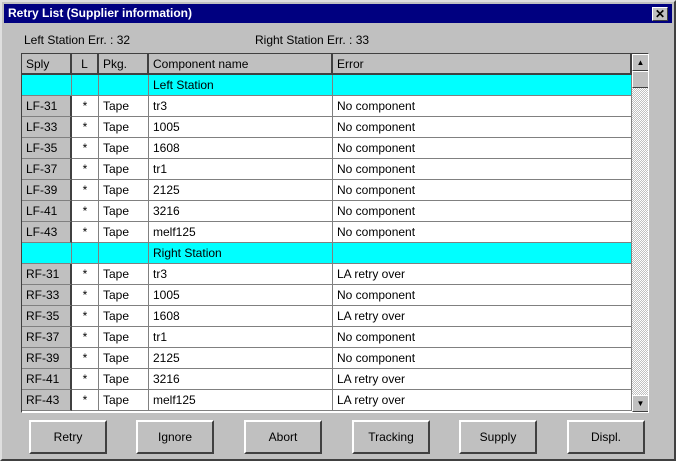 Image resolution: width=676 pixels, height=461 pixels. I want to click on sply-cell: RF-43, so click(47, 400).